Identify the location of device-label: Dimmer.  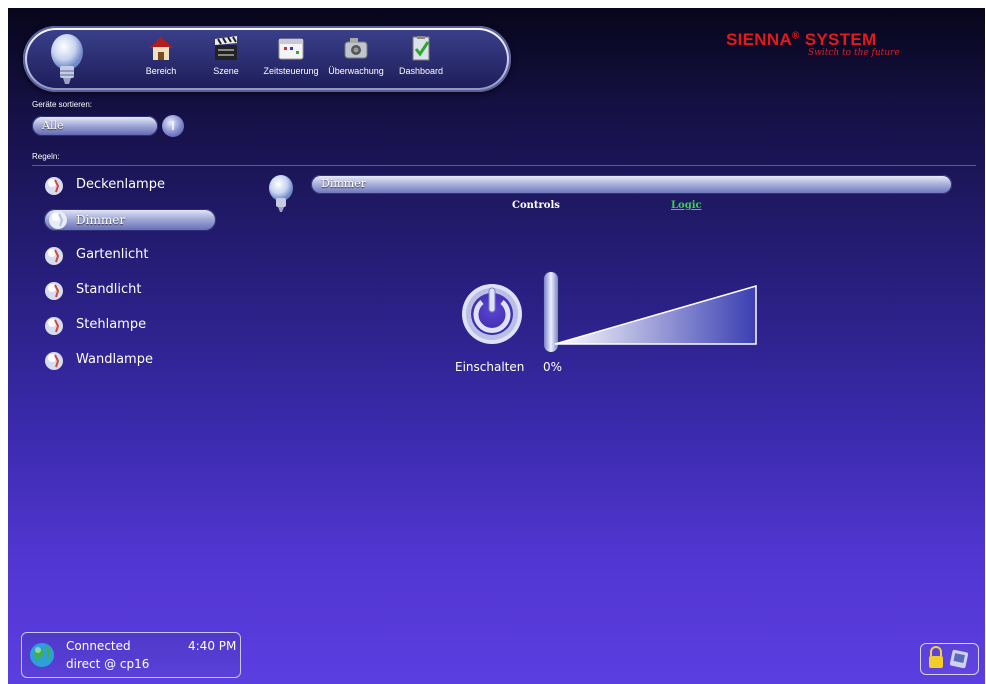
(101, 220).